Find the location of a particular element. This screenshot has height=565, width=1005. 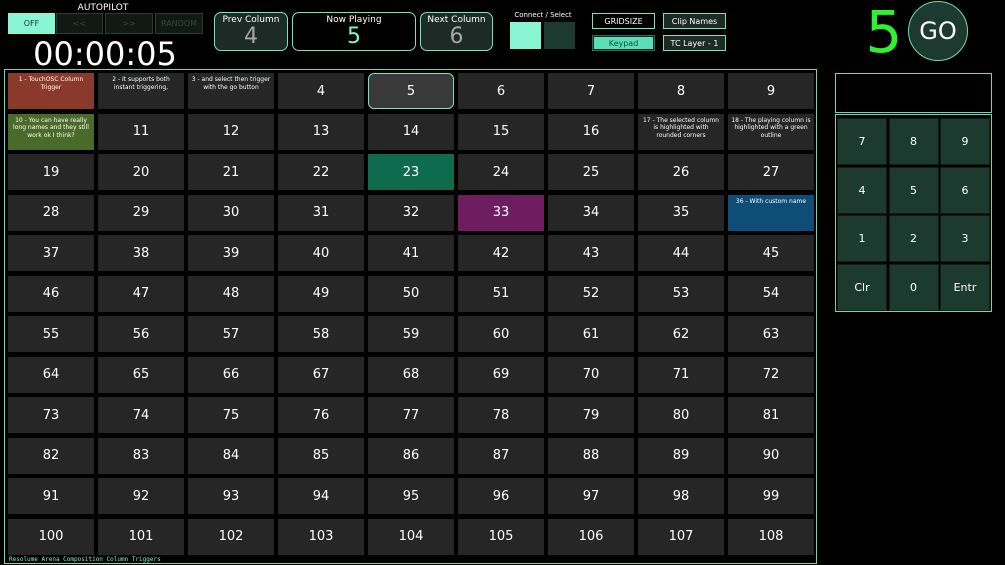

column-trigger-56: 56 is located at coordinates (141, 334).